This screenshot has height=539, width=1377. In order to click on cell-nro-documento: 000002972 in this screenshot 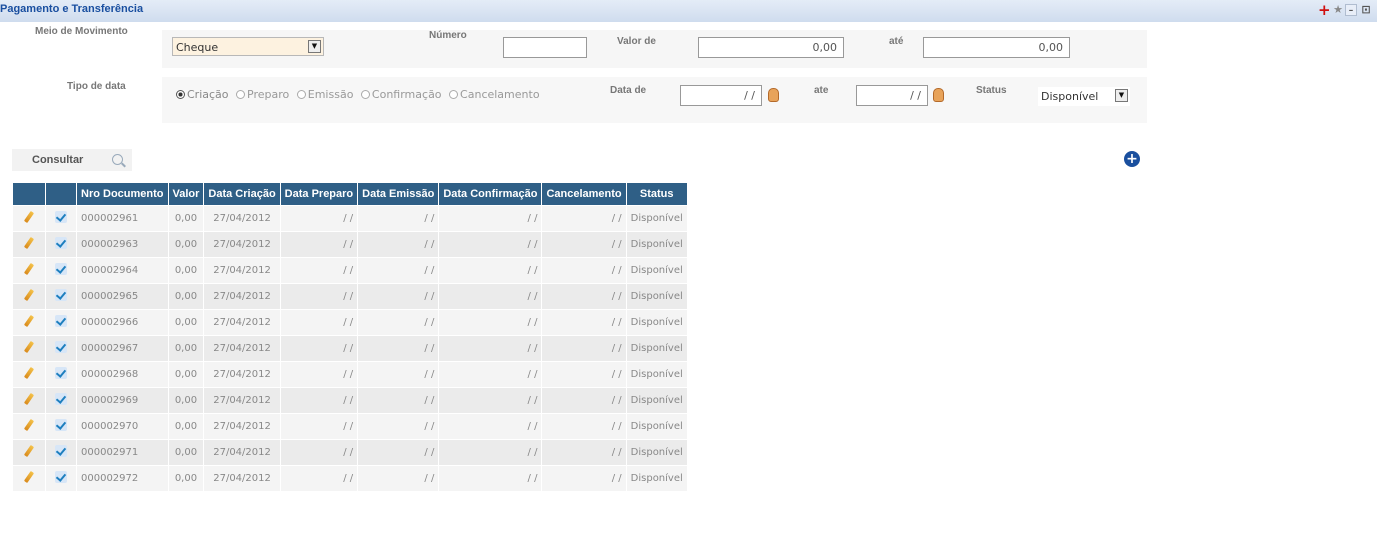, I will do `click(122, 478)`.